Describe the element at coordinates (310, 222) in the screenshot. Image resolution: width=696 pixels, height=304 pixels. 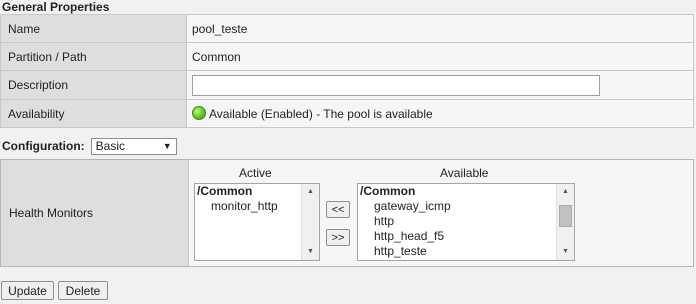
I see `active-list-scrollbar: ▲ ▼` at that location.